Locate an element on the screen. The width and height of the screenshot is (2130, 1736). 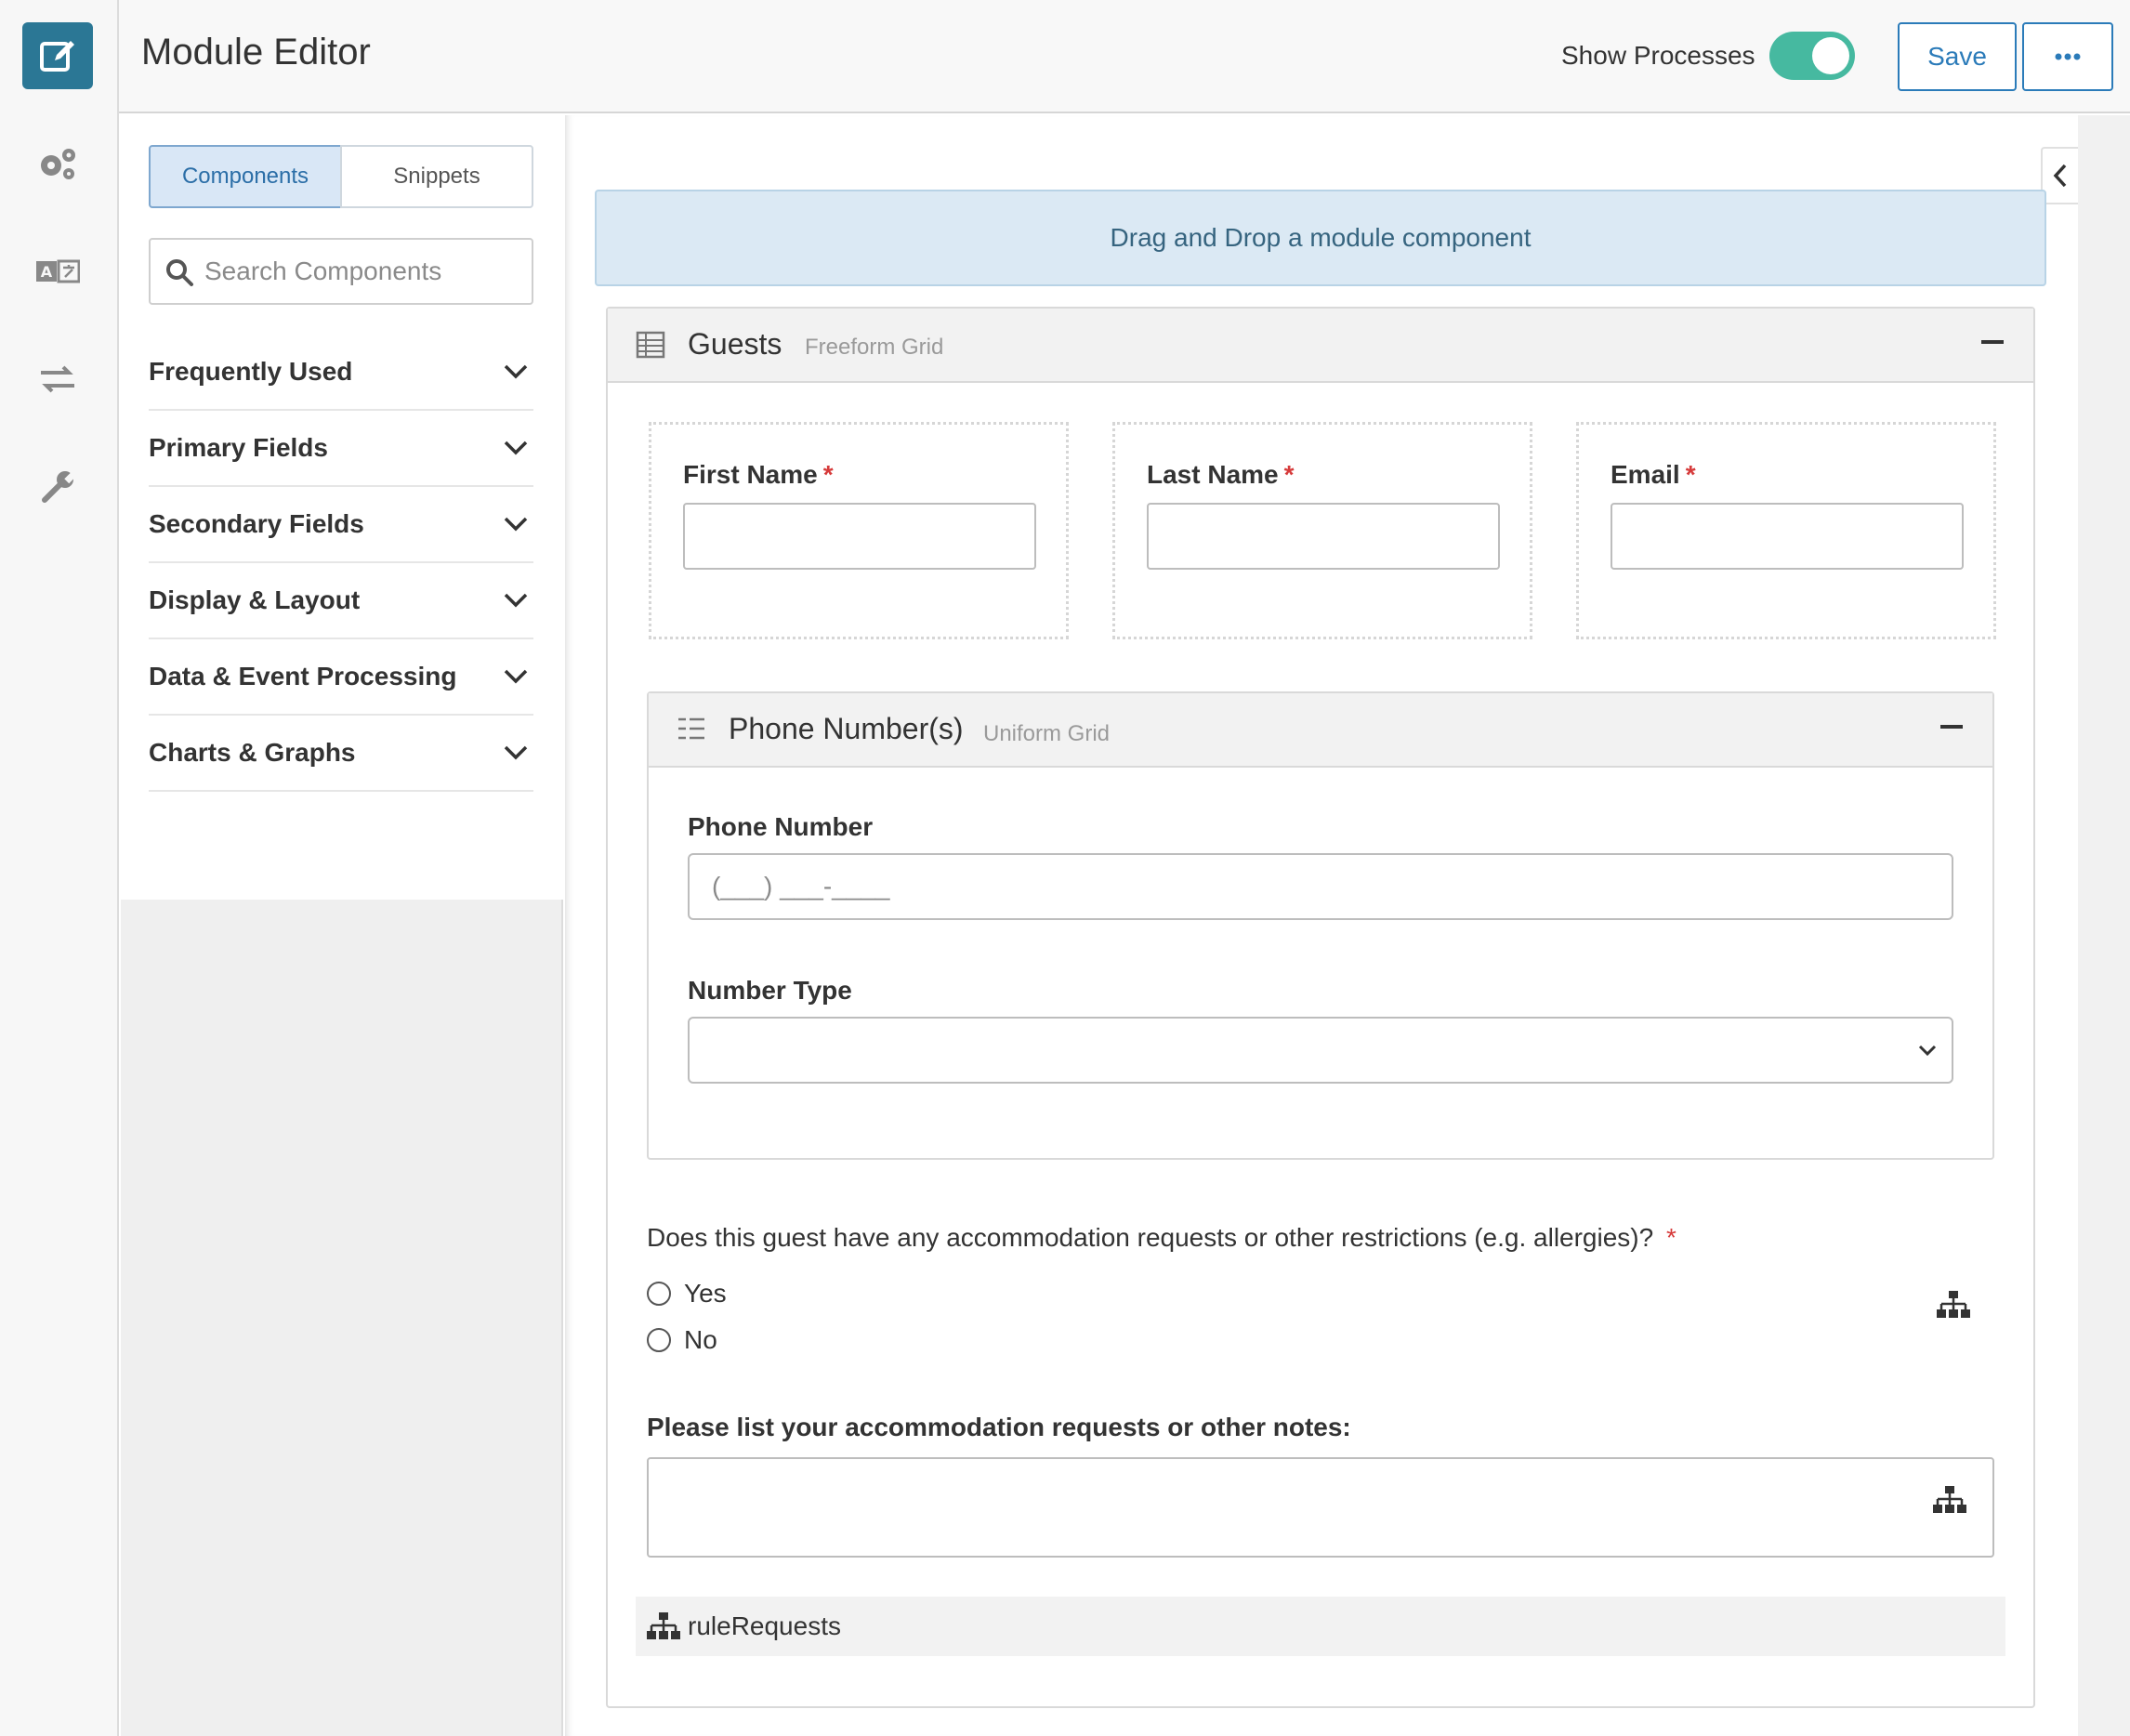
top-header: Module Editor Show Processes Save is located at coordinates (1124, 57).